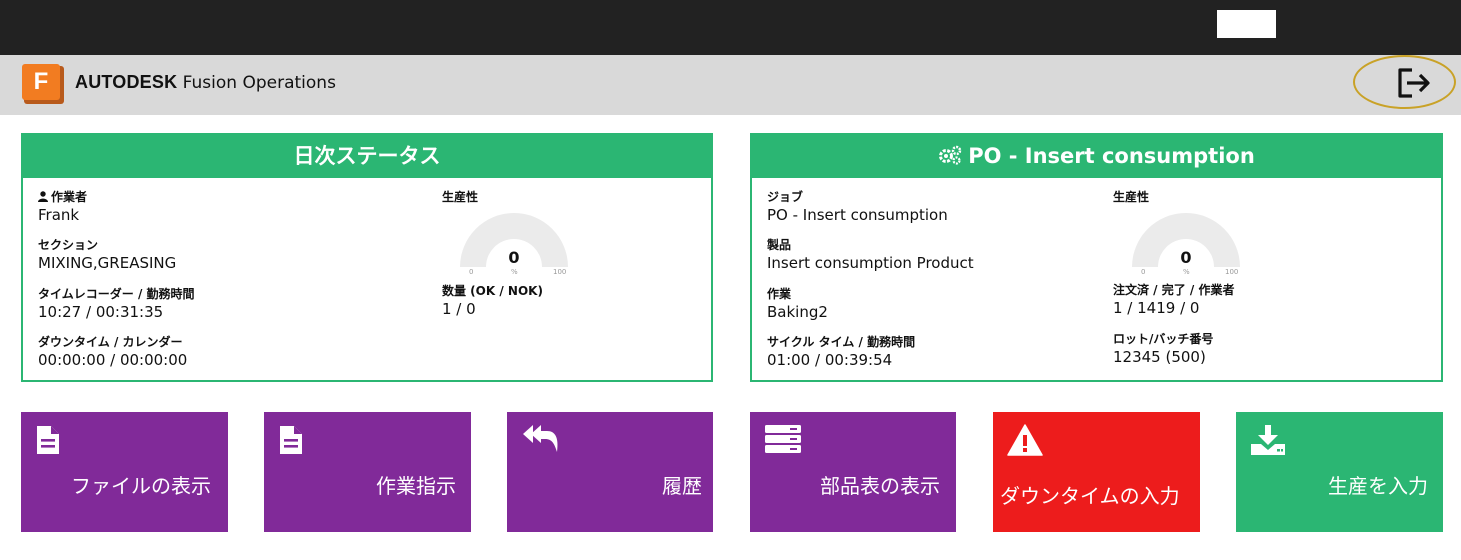 Image resolution: width=1461 pixels, height=560 pixels. What do you see at coordinates (1339, 472) in the screenshot?
I see `enter-production-button: 生産を入力` at bounding box center [1339, 472].